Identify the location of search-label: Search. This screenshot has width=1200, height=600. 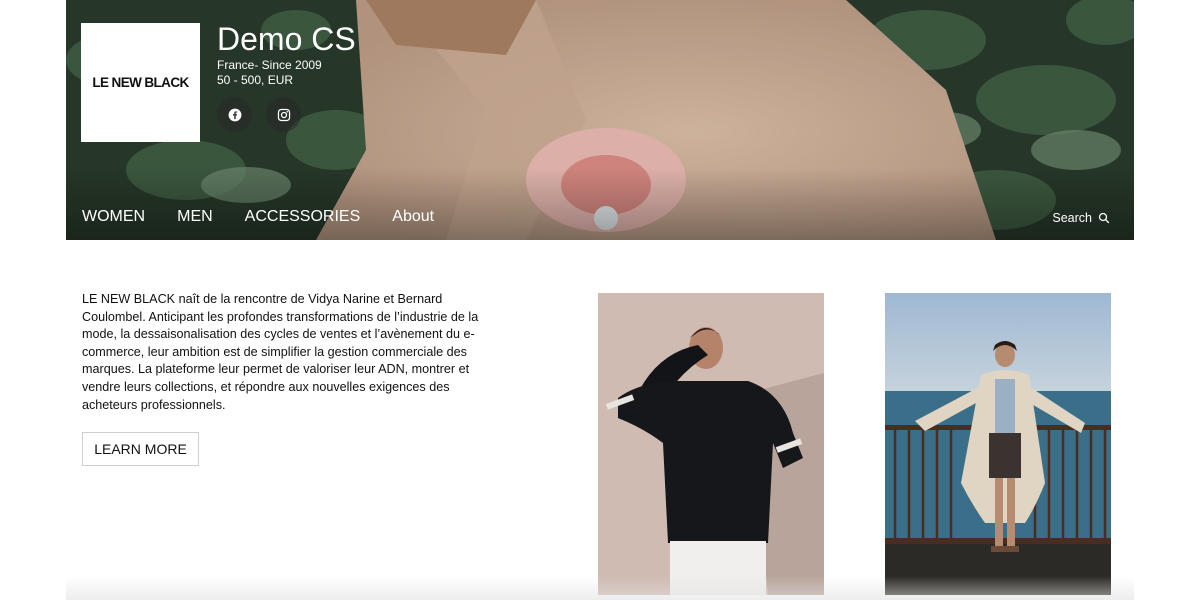
(1072, 218).